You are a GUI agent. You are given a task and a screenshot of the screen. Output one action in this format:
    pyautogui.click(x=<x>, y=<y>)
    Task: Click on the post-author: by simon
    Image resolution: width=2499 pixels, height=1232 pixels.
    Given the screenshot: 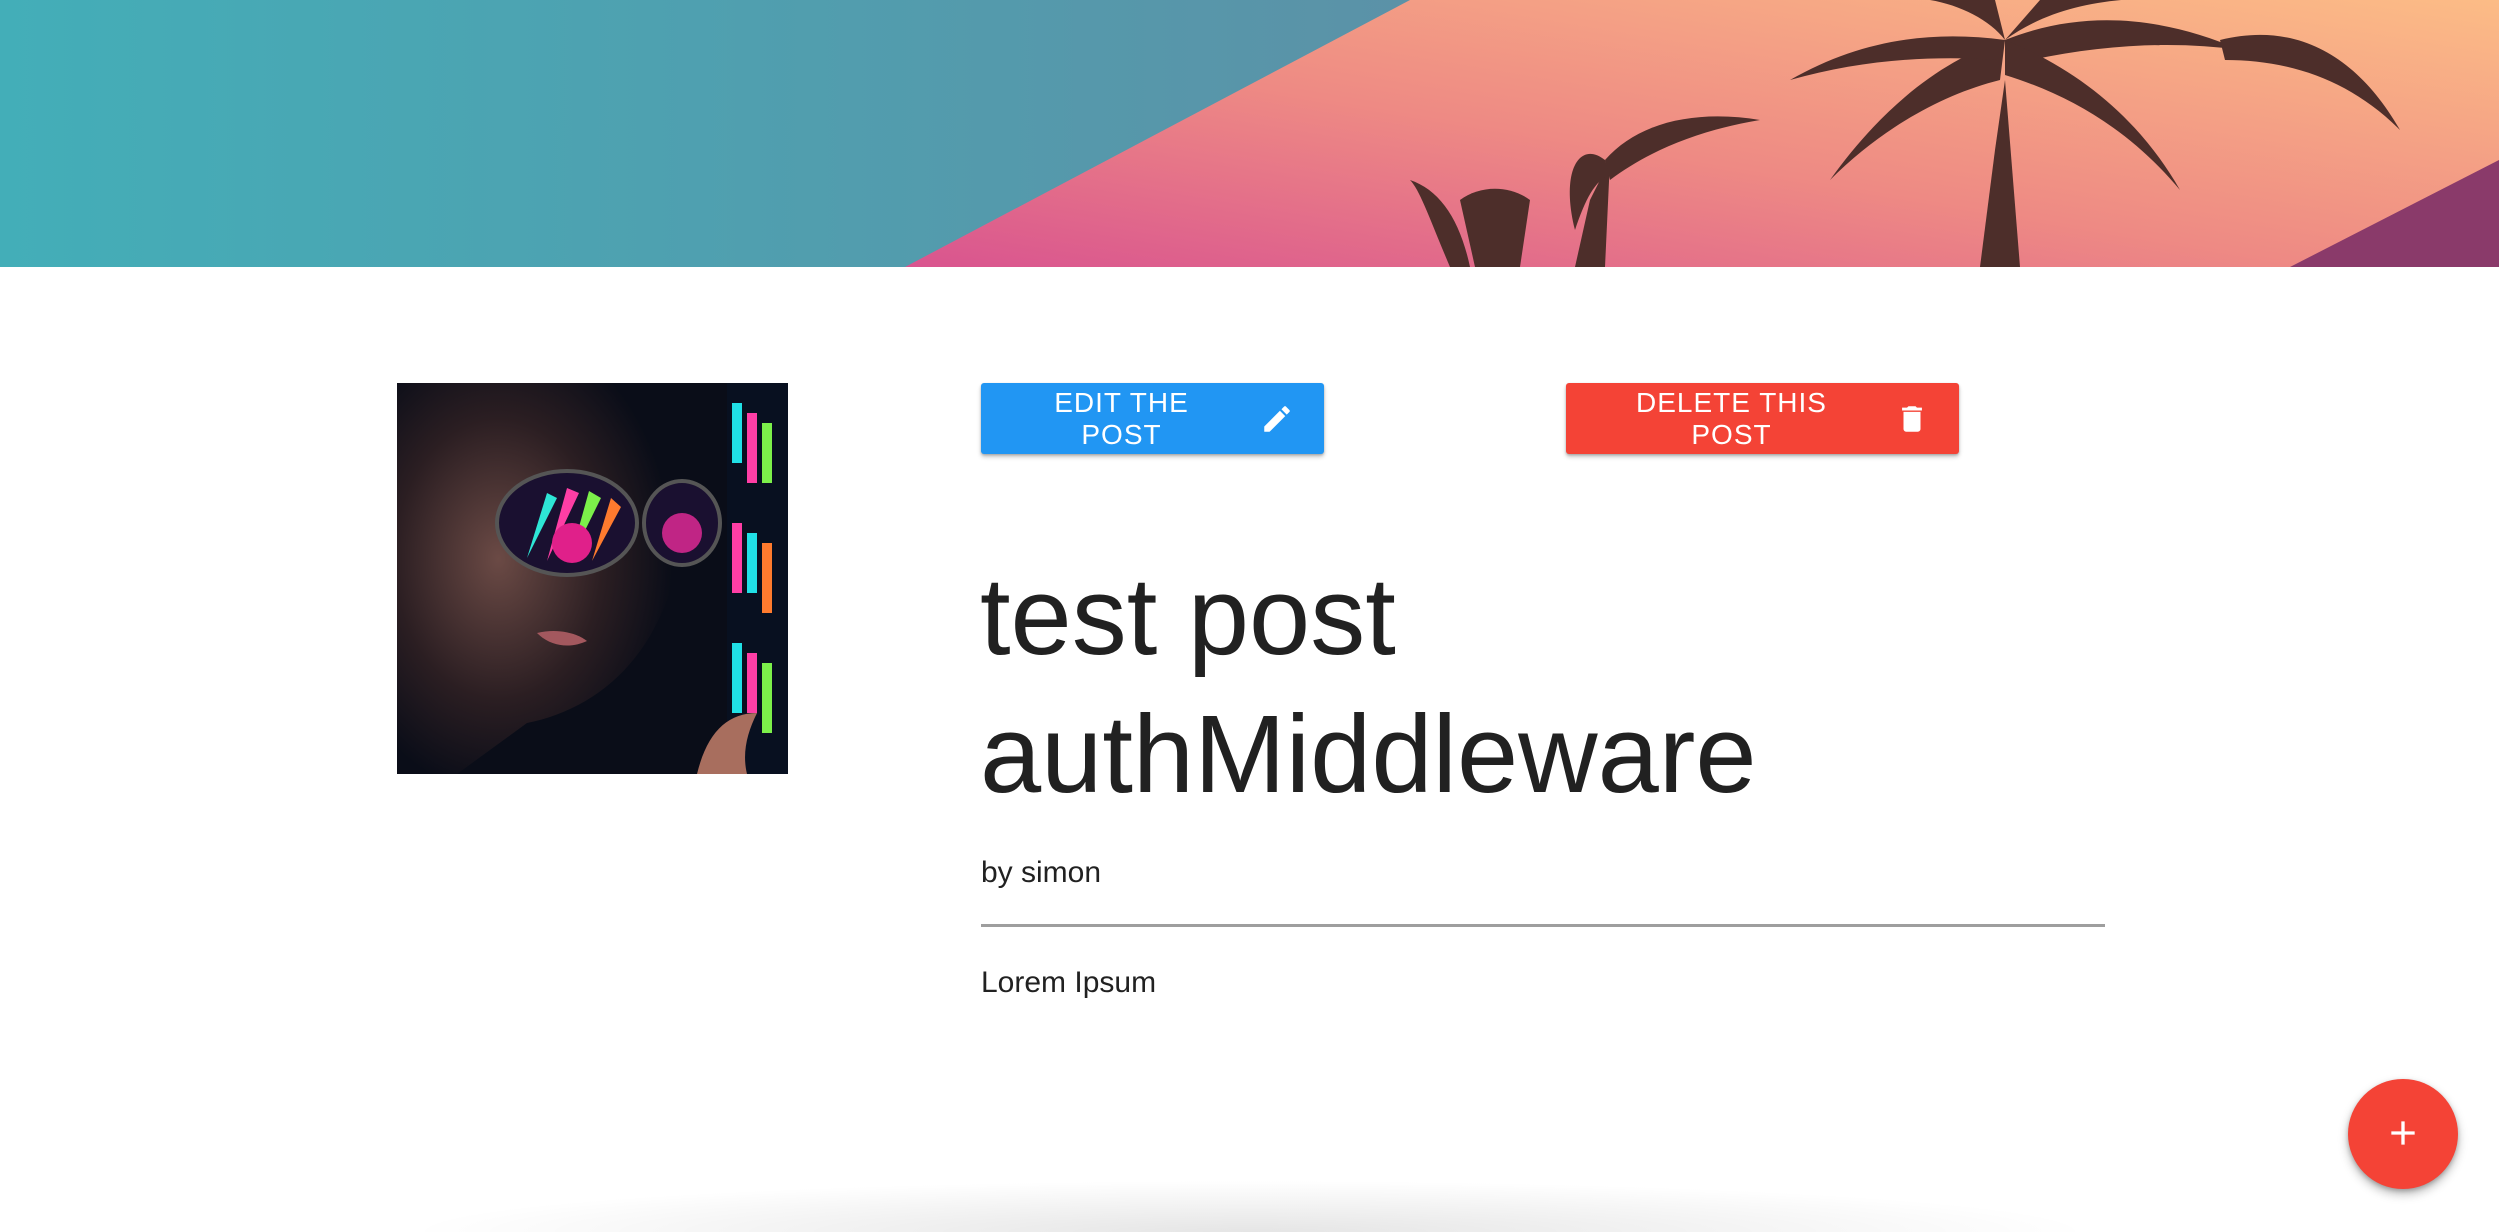 What is the action you would take?
    pyautogui.click(x=1041, y=872)
    